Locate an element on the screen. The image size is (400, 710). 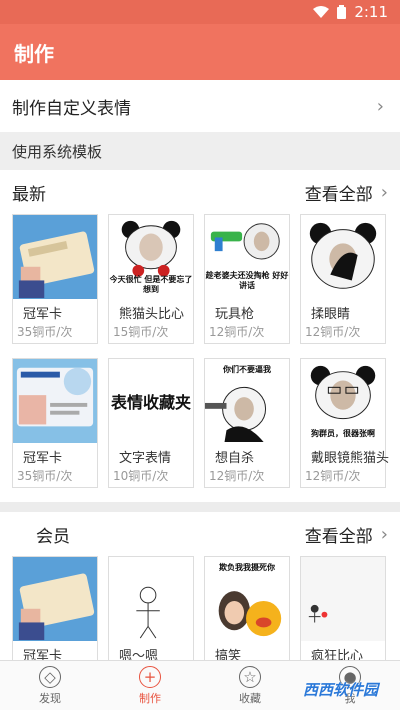
card-caption: 表情收藏夹 is located at coordinates (150, 402).